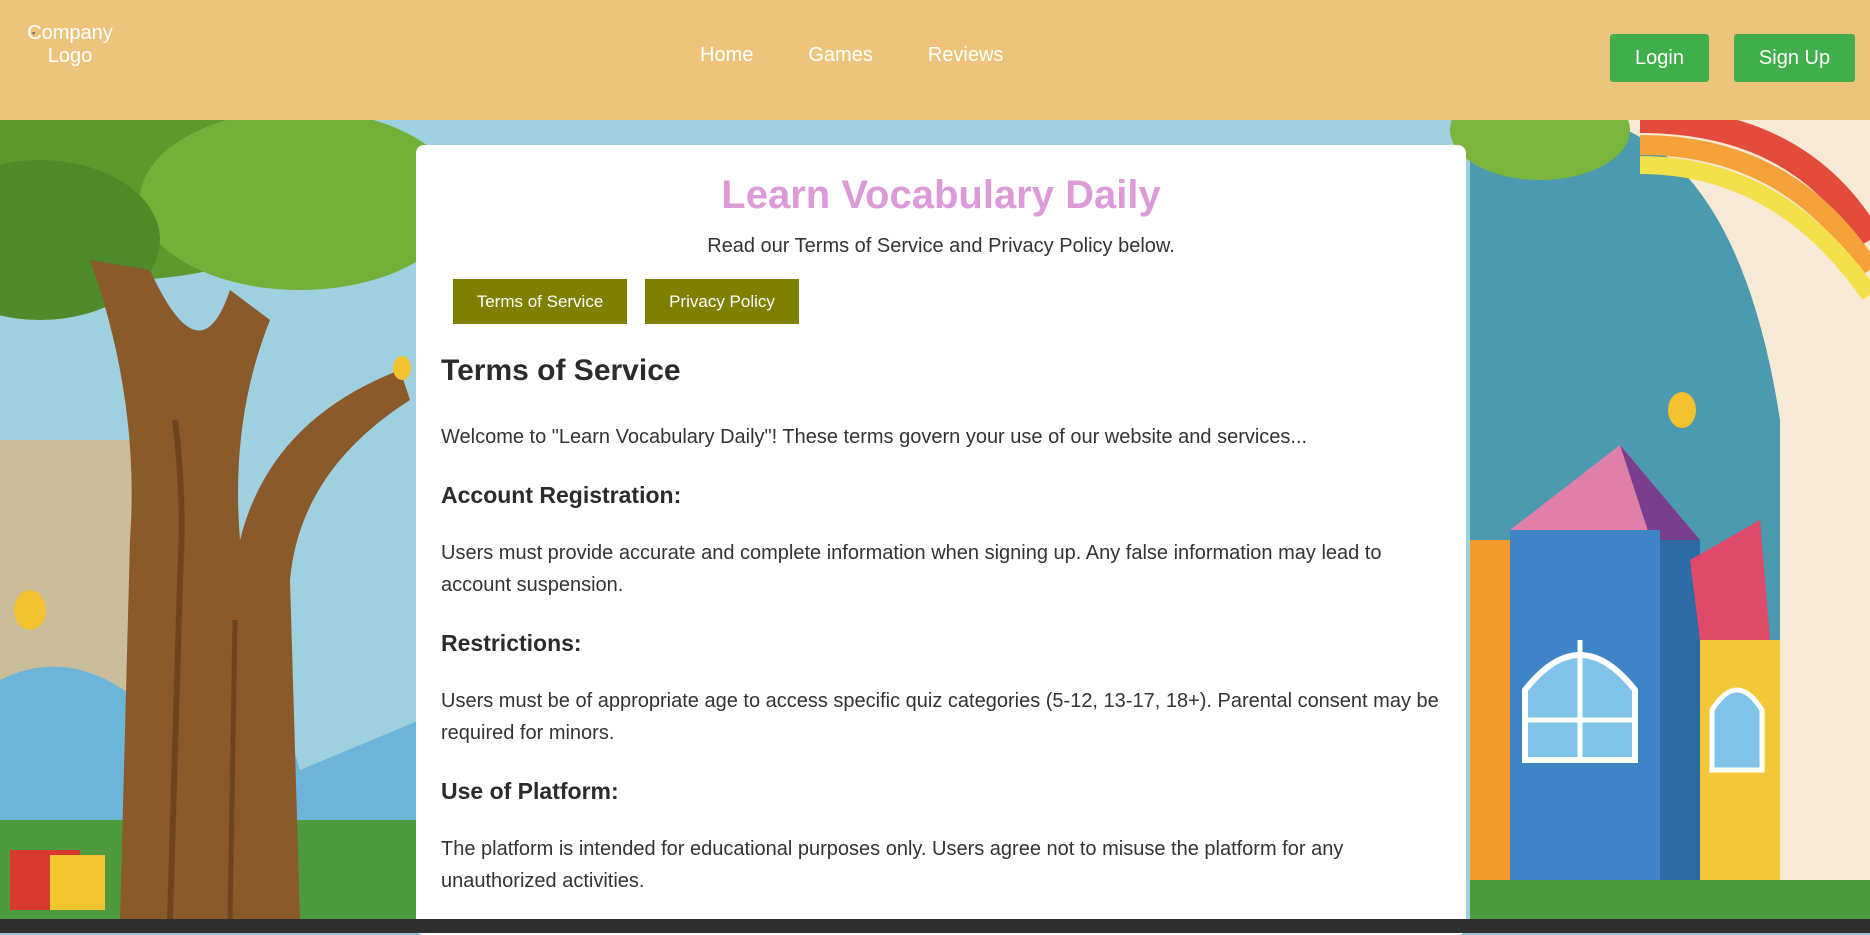  What do you see at coordinates (966, 55) in the screenshot?
I see `nav-reviews: Reviews` at bounding box center [966, 55].